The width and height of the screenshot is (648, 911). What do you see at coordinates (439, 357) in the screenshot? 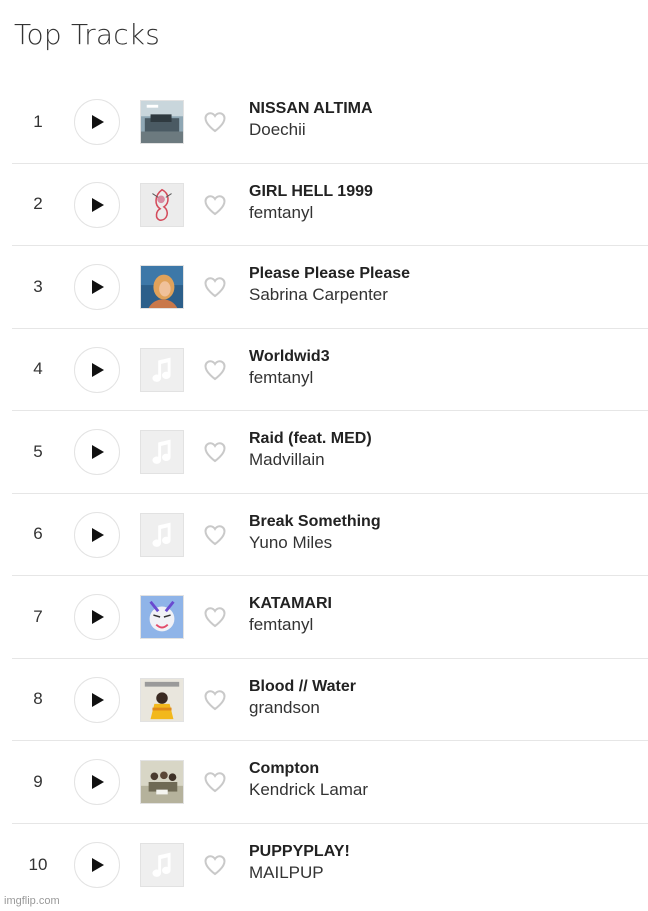
I see `track-title: Worldwid3` at bounding box center [439, 357].